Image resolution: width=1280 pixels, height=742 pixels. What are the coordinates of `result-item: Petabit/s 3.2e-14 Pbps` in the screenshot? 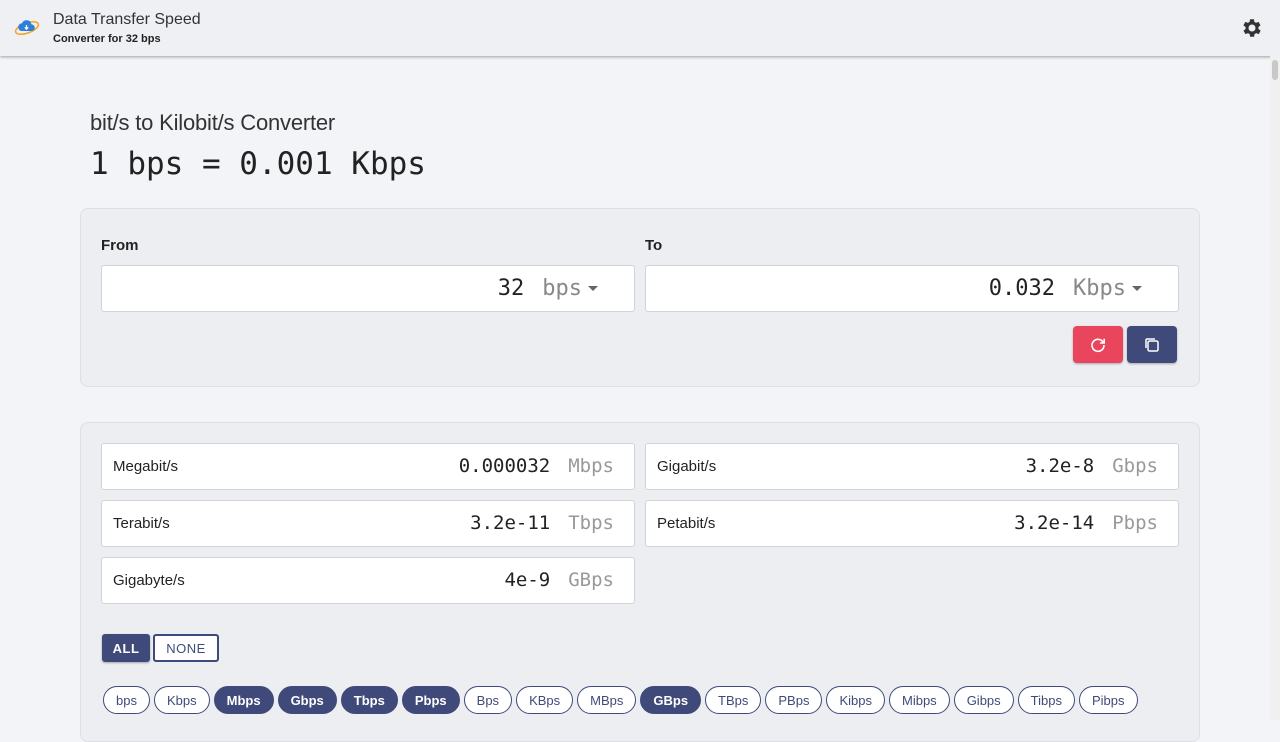 It's located at (912, 523).